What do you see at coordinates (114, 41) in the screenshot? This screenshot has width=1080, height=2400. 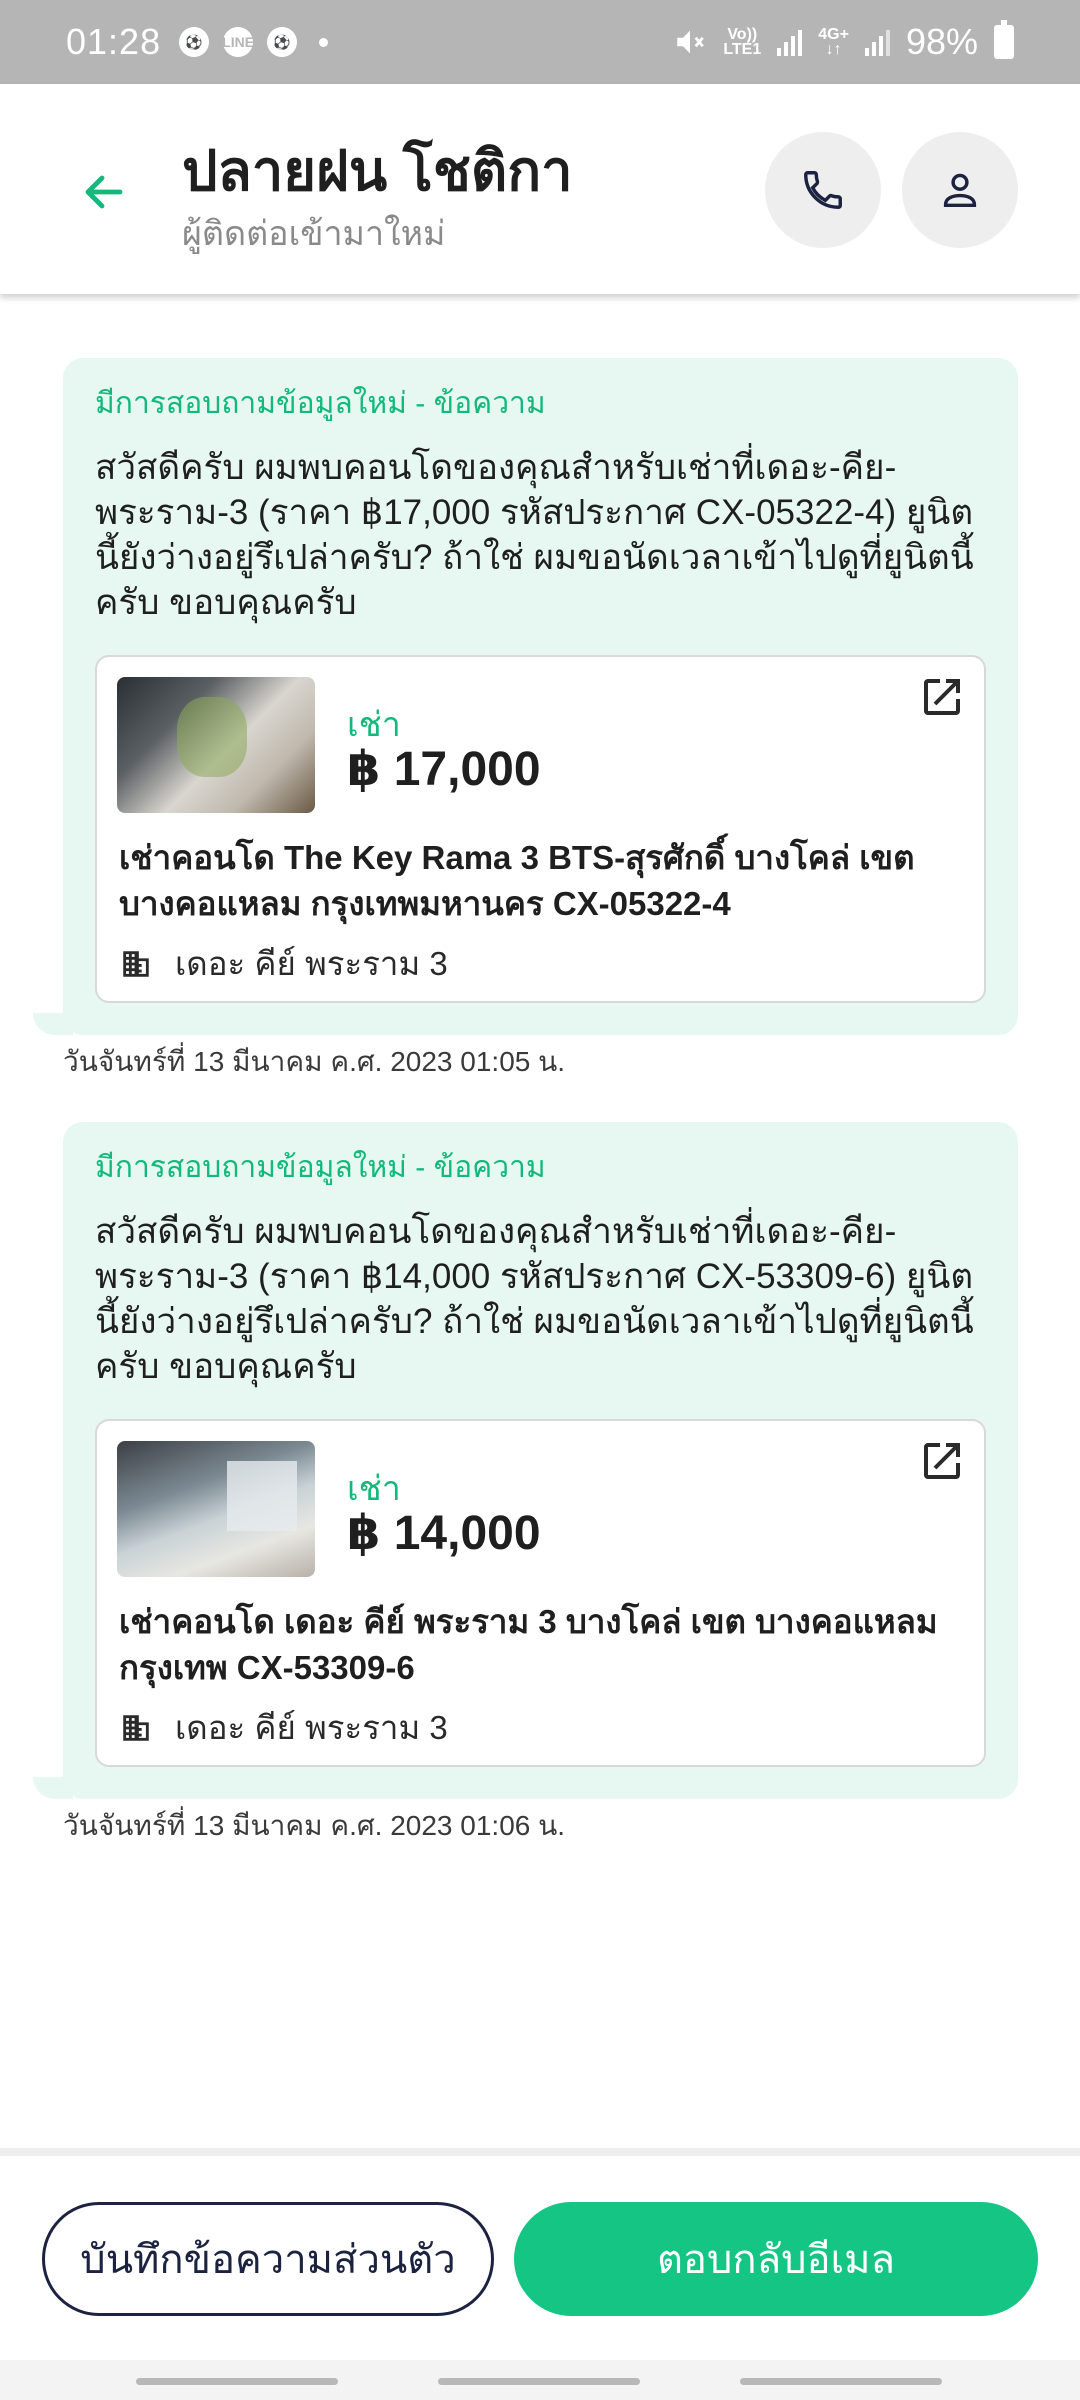 I see `status-time: 01:28` at bounding box center [114, 41].